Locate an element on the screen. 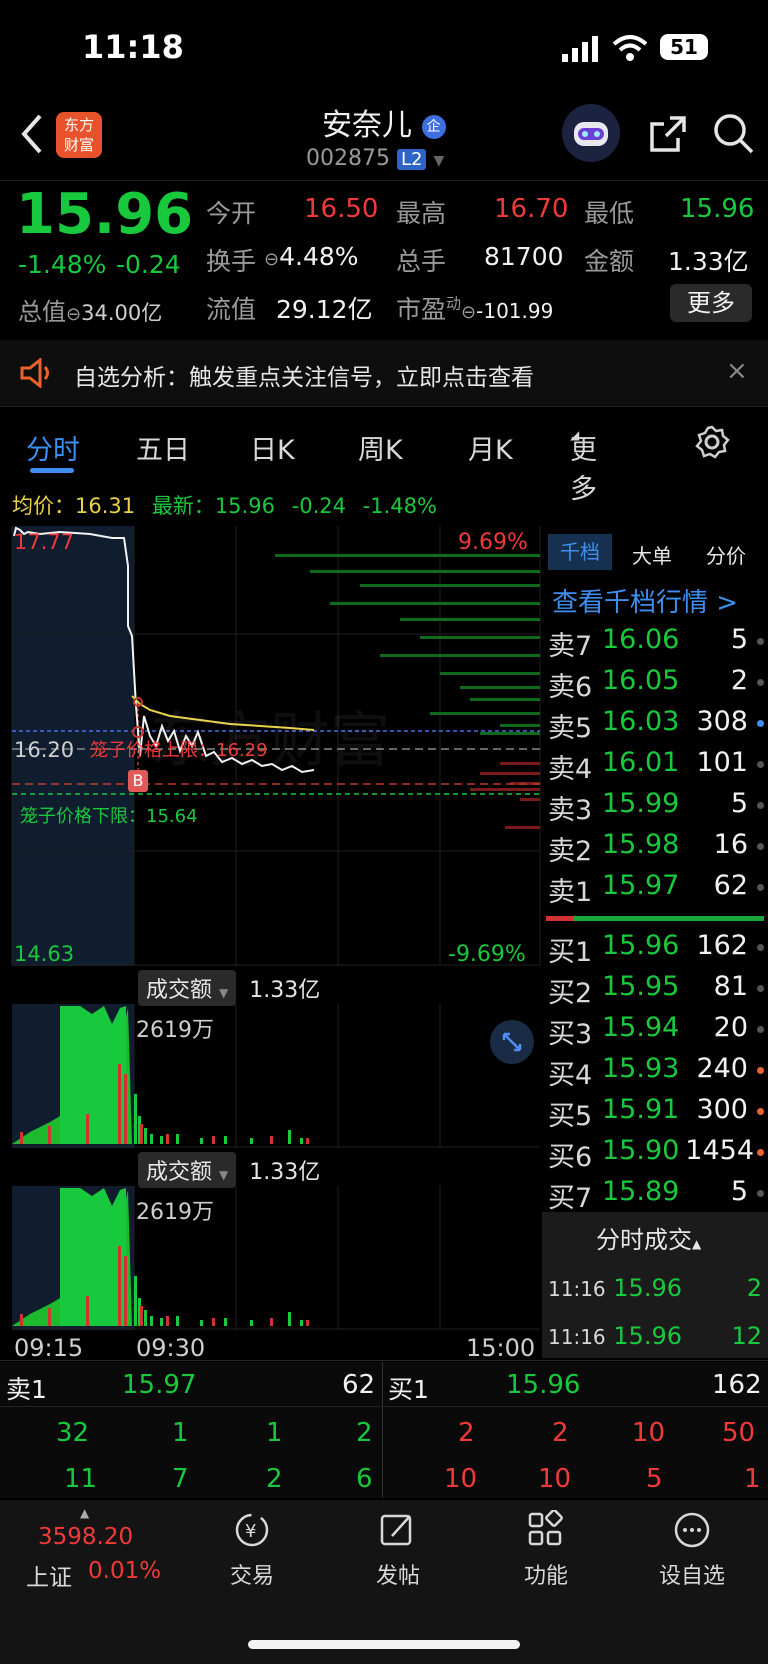 The width and height of the screenshot is (768, 1664). back-button is located at coordinates (32, 136).